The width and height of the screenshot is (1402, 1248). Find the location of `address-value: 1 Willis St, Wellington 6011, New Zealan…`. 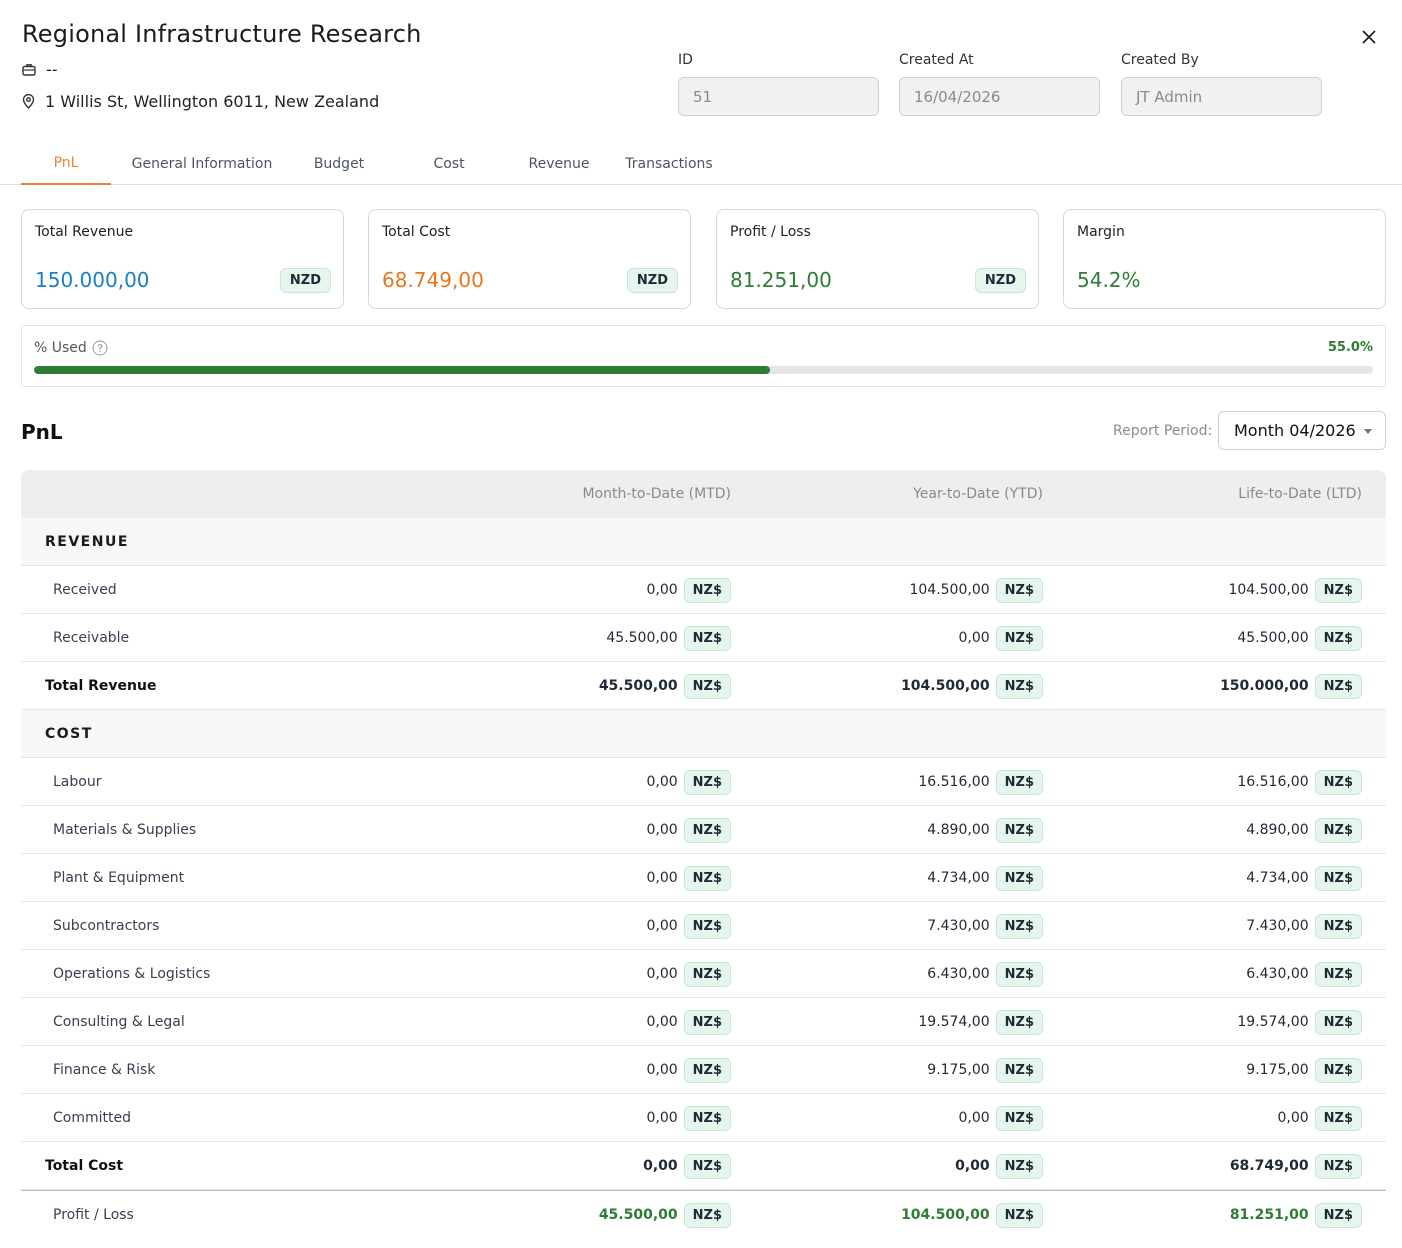

address-value: 1 Willis St, Wellington 6011, New Zealan… is located at coordinates (212, 101).